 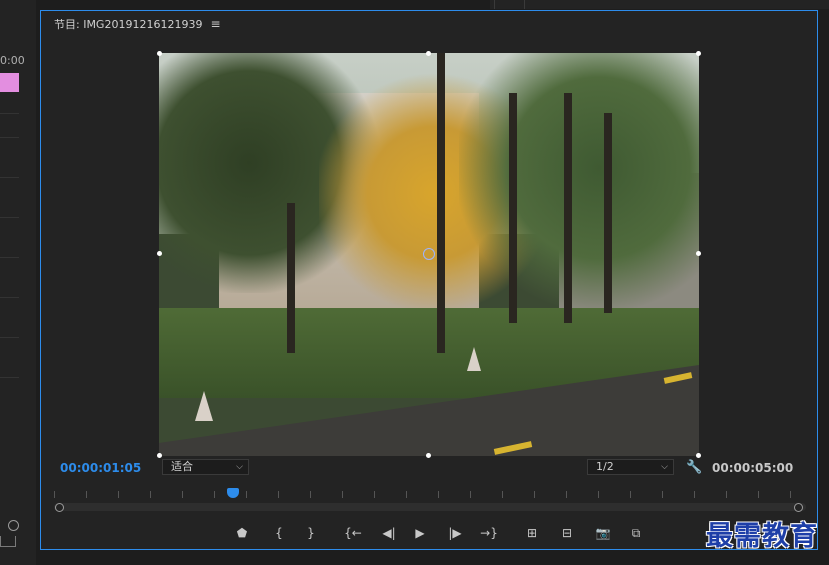 I want to click on lift-icon: ⊞, so click(x=532, y=533).